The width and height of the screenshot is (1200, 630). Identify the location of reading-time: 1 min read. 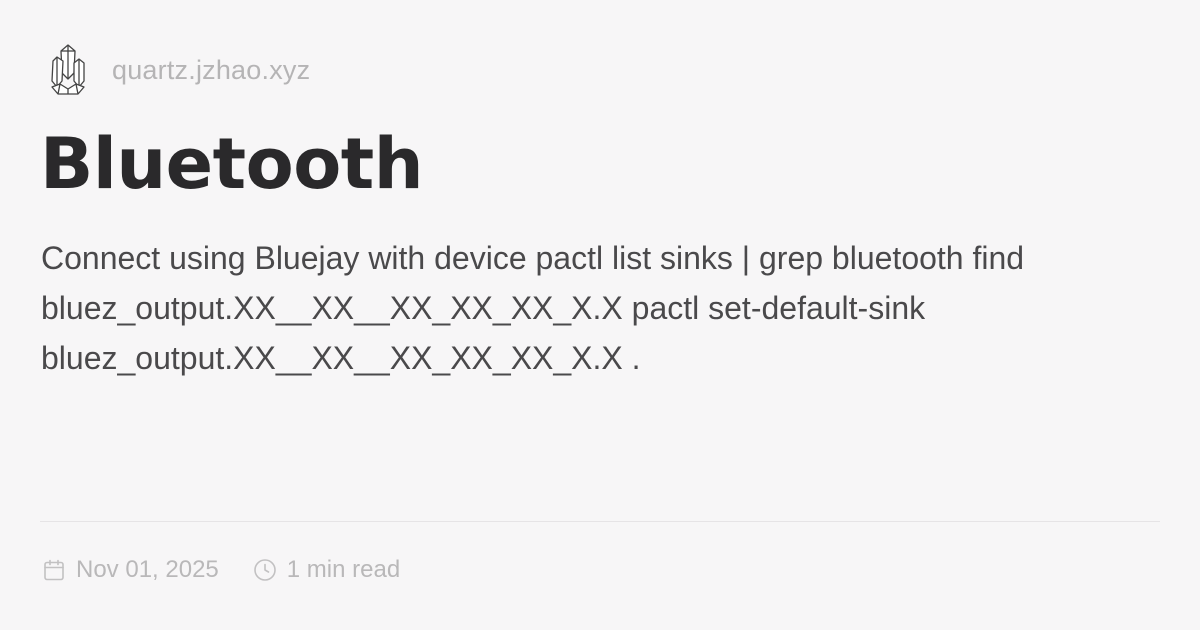
(326, 570).